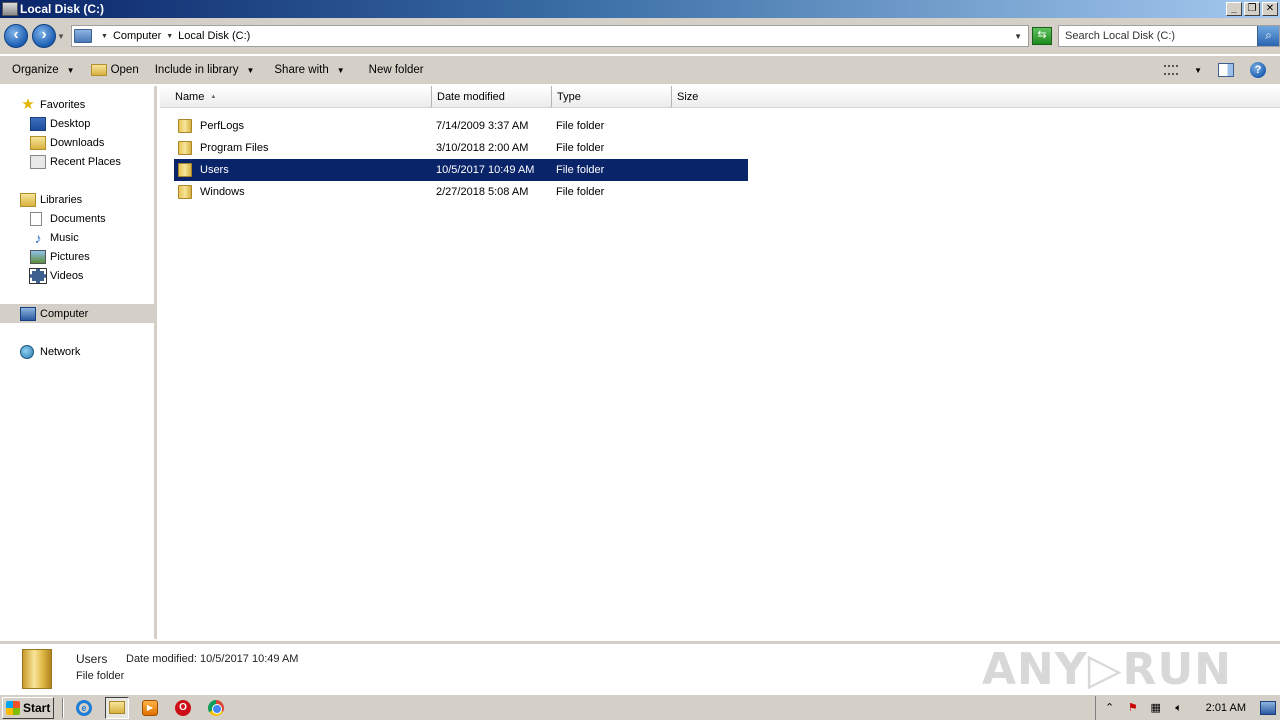 The height and width of the screenshot is (720, 1280). What do you see at coordinates (482, 192) in the screenshot?
I see `file-date: 2/27/2018 5:08 AM` at bounding box center [482, 192].